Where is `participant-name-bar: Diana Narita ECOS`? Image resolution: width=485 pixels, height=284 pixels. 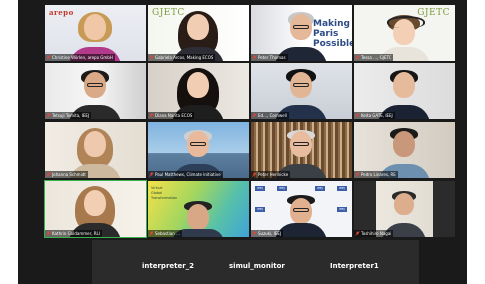 participant-name-bar: Diana Narita ECOS is located at coordinates (171, 115).